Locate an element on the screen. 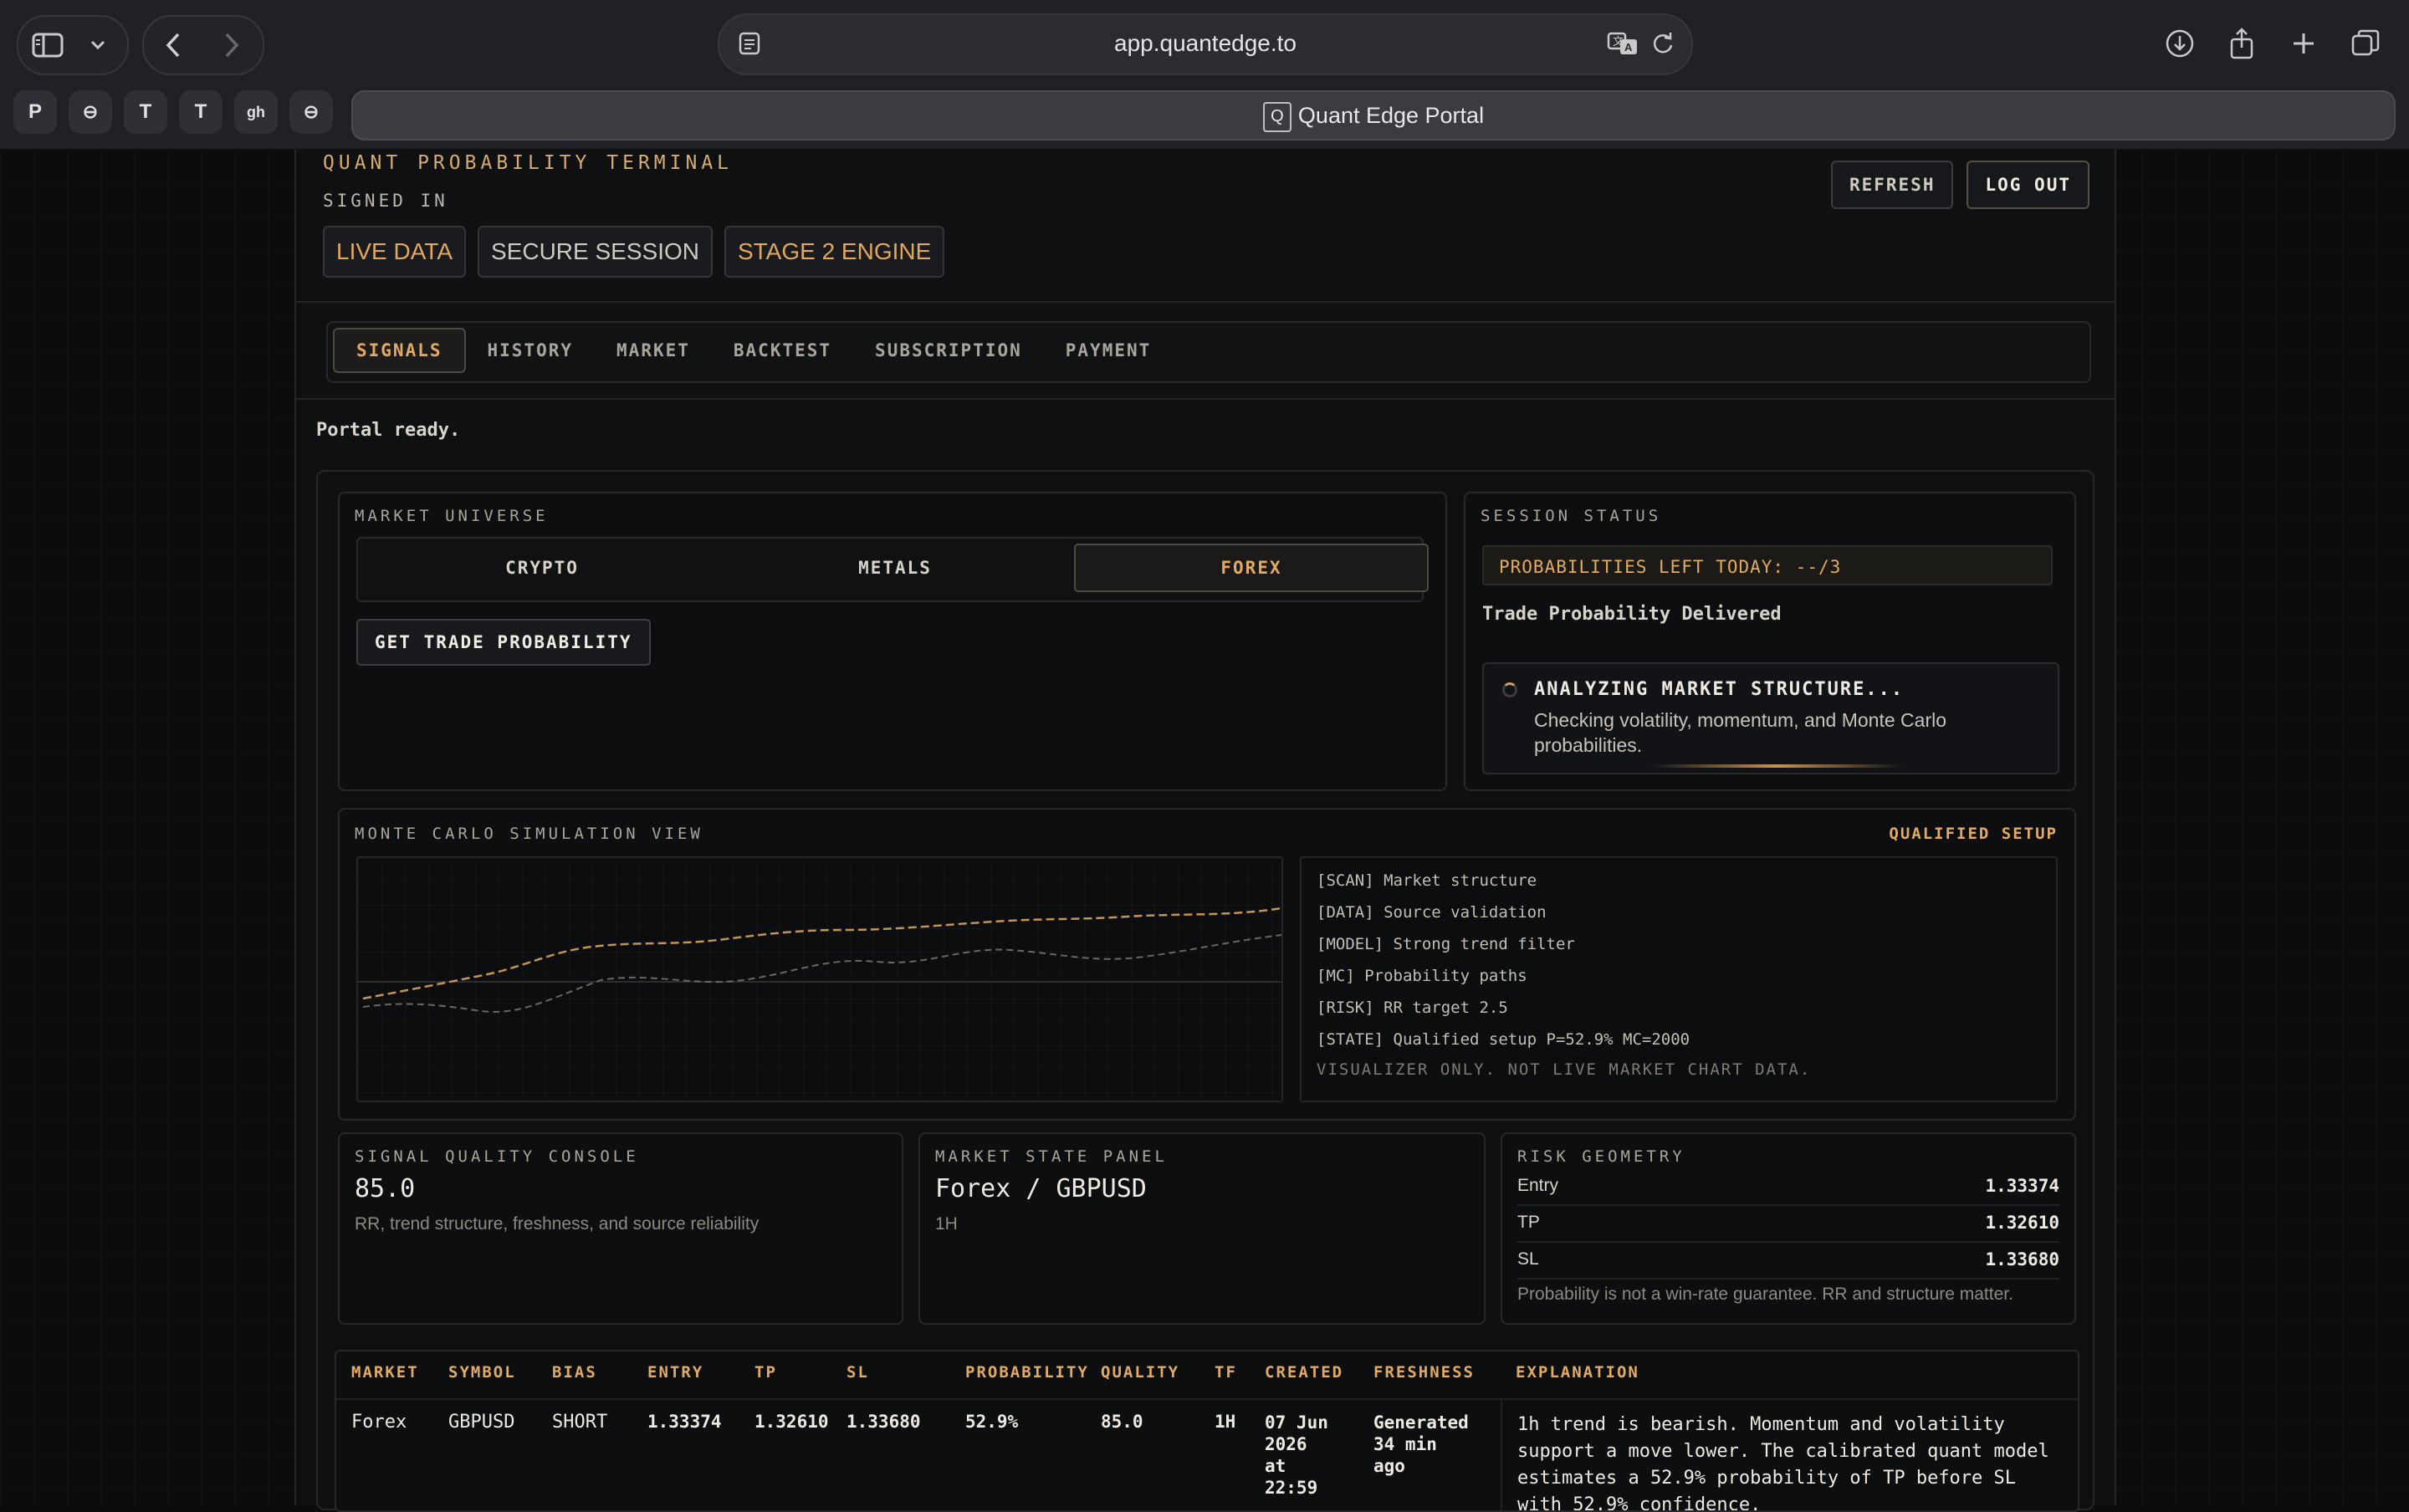 Image resolution: width=2409 pixels, height=1512 pixels. status-chips: LIVE DATA SECURE SESSION STAGE 2 ENGINE is located at coordinates (634, 252).